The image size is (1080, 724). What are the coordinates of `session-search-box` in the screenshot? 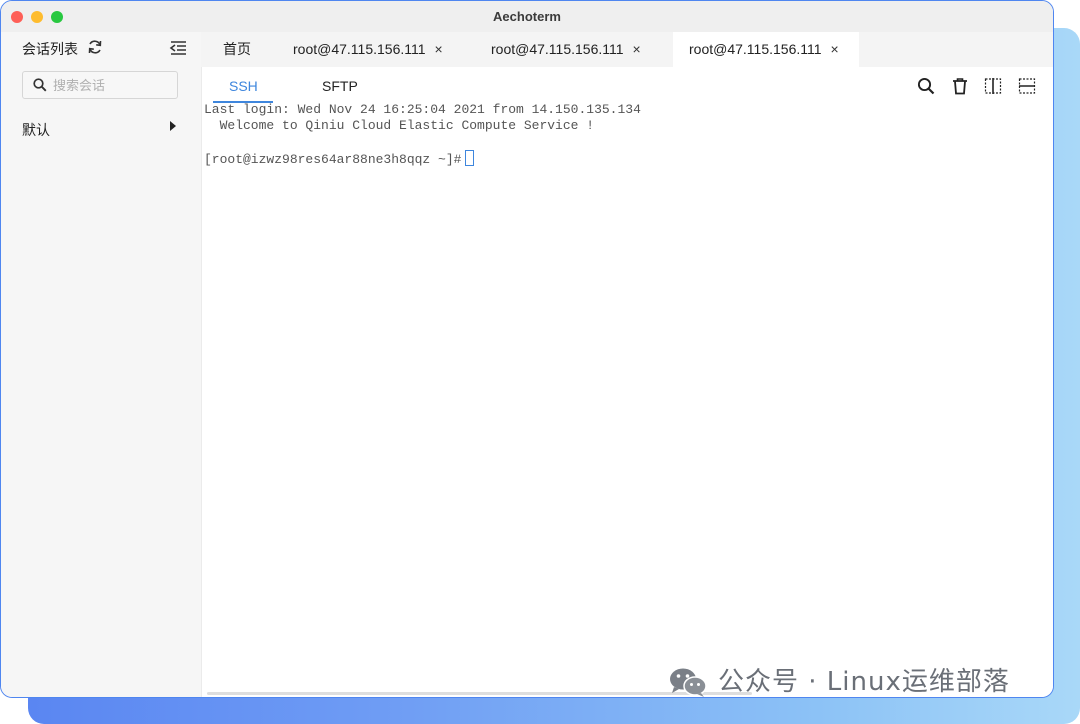 It's located at (100, 85).